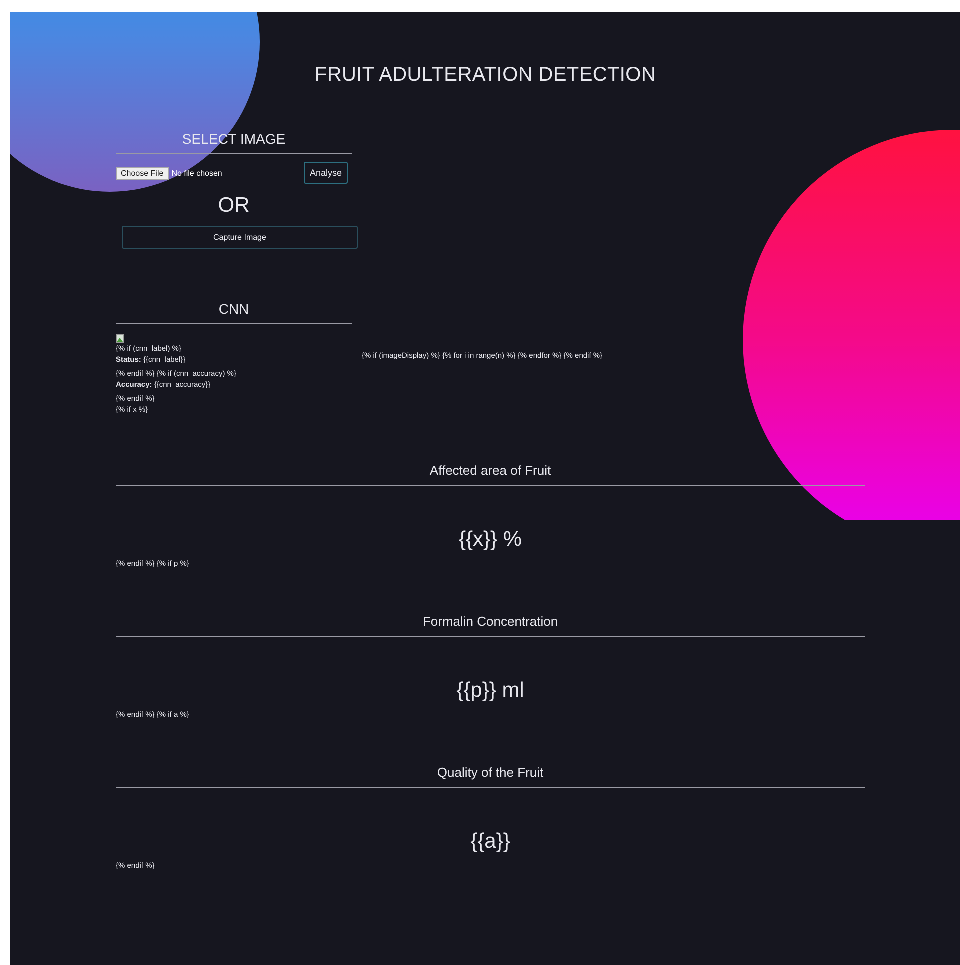 The height and width of the screenshot is (965, 960). What do you see at coordinates (142, 173) in the screenshot?
I see `choose-file-button: Choose File` at bounding box center [142, 173].